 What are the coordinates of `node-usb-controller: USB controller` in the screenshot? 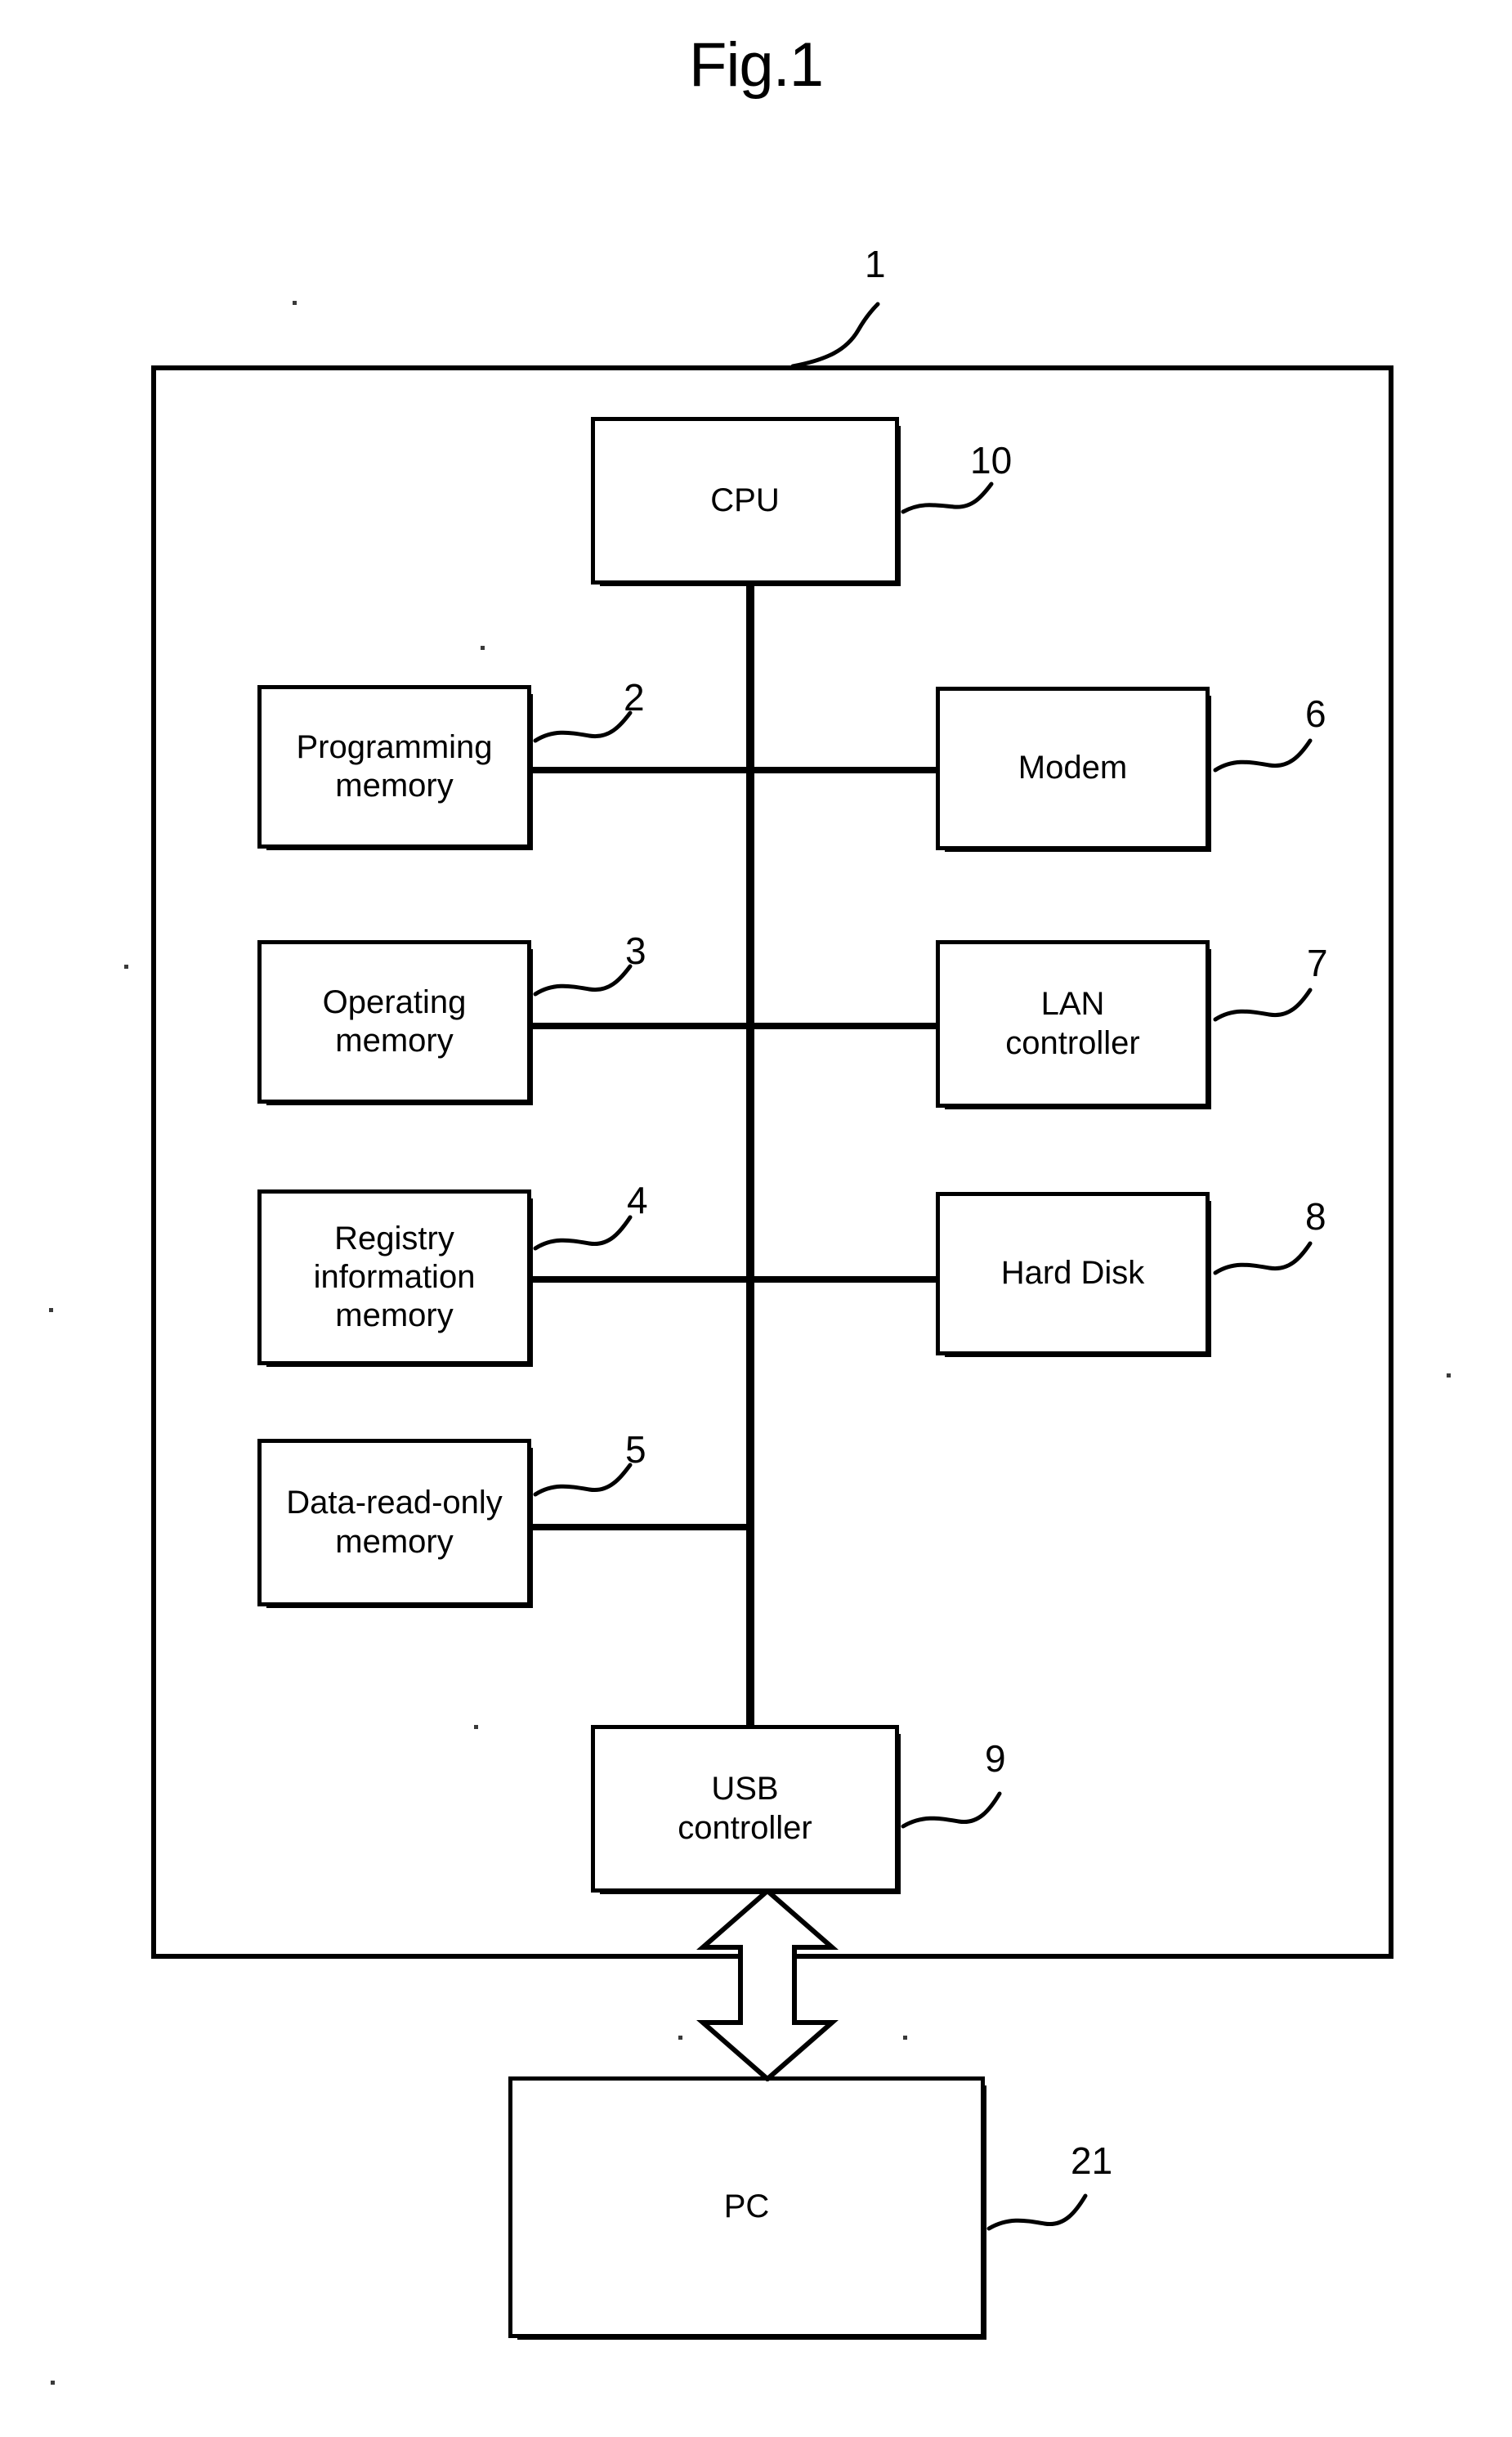 It's located at (746, 1809).